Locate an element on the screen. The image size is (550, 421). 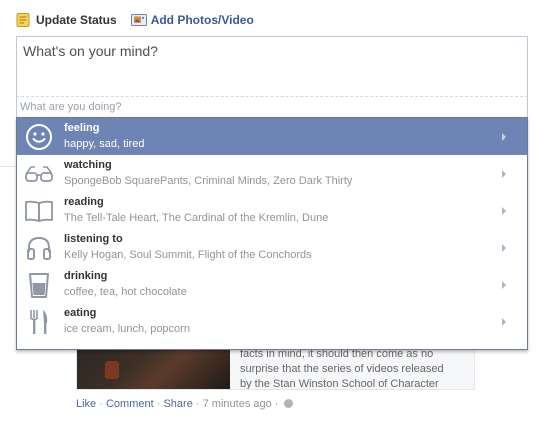
globe-icon is located at coordinates (288, 403).